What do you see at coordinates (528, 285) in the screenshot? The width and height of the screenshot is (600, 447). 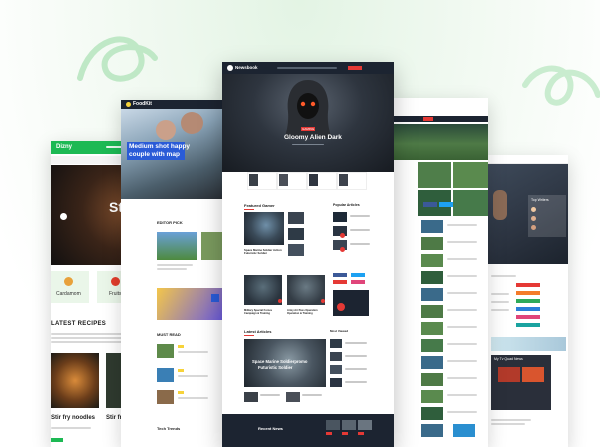 I see `category-pill-red` at bounding box center [528, 285].